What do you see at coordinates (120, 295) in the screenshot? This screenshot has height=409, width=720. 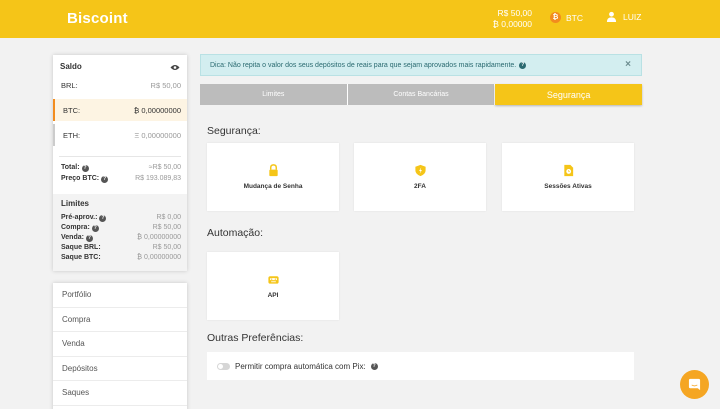 I see `nav-item-portfolio: Portfólio` at bounding box center [120, 295].